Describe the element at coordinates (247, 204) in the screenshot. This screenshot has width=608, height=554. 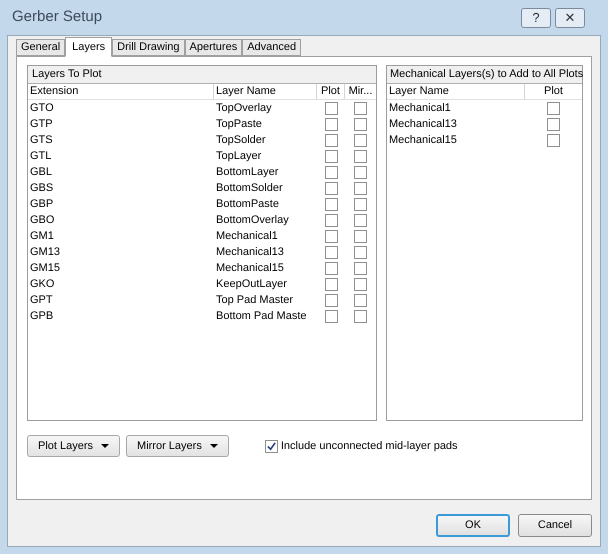
I see `table-cell-text: BottomPaste` at that location.